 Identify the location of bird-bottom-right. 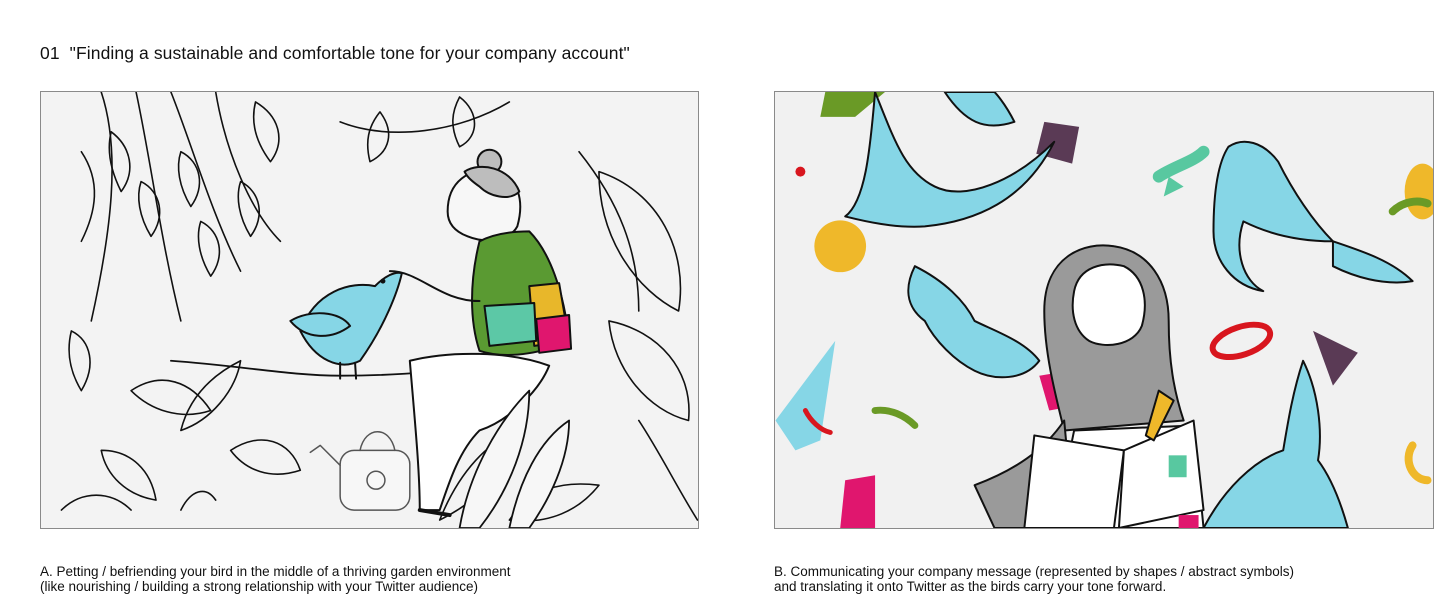
(1275, 443).